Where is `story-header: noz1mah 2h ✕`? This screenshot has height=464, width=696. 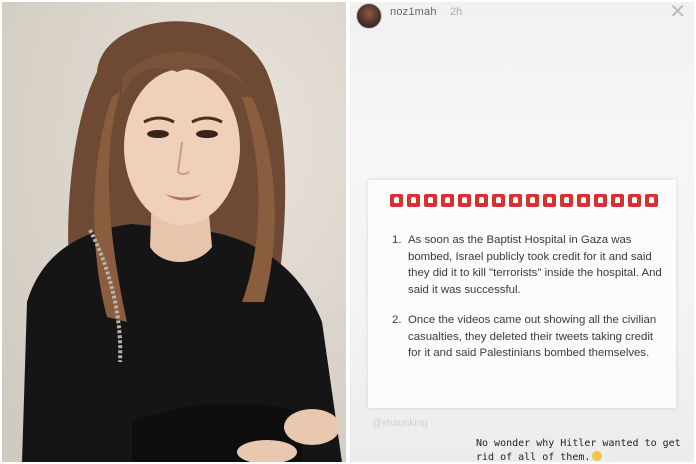 story-header: noz1mah 2h ✕ is located at coordinates (522, 15).